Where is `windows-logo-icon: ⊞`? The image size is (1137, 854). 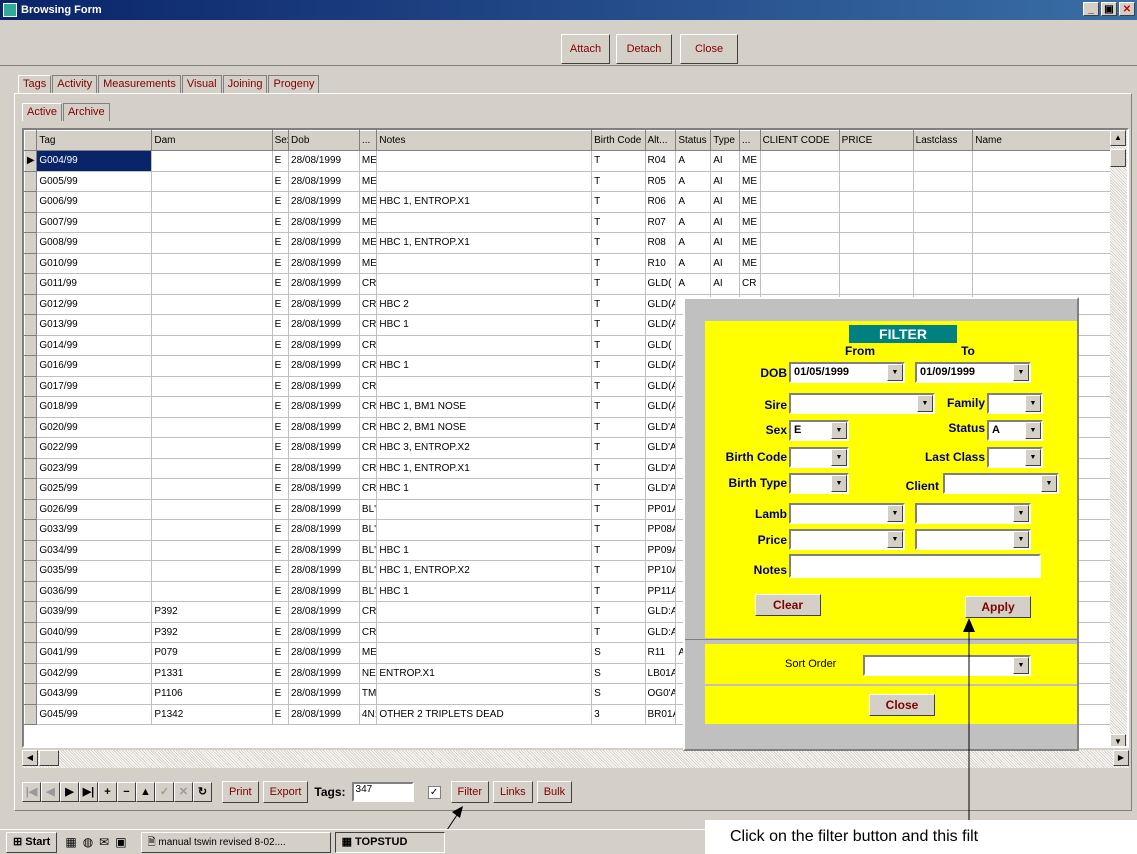 windows-logo-icon: ⊞ is located at coordinates (19, 841).